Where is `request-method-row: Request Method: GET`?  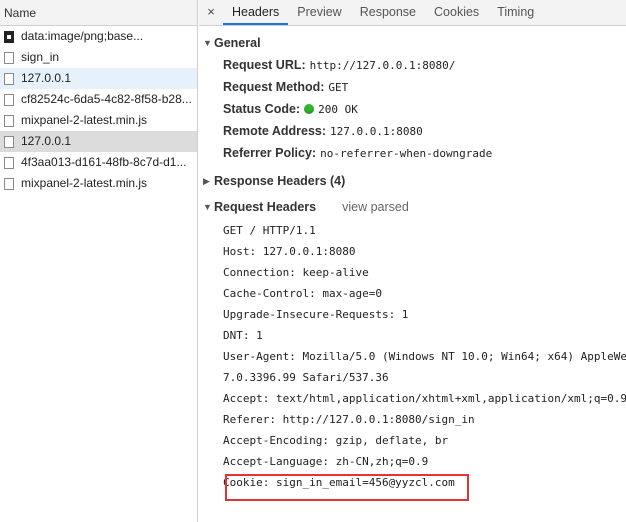
request-method-row: Request Method: GET is located at coordinates (412, 87).